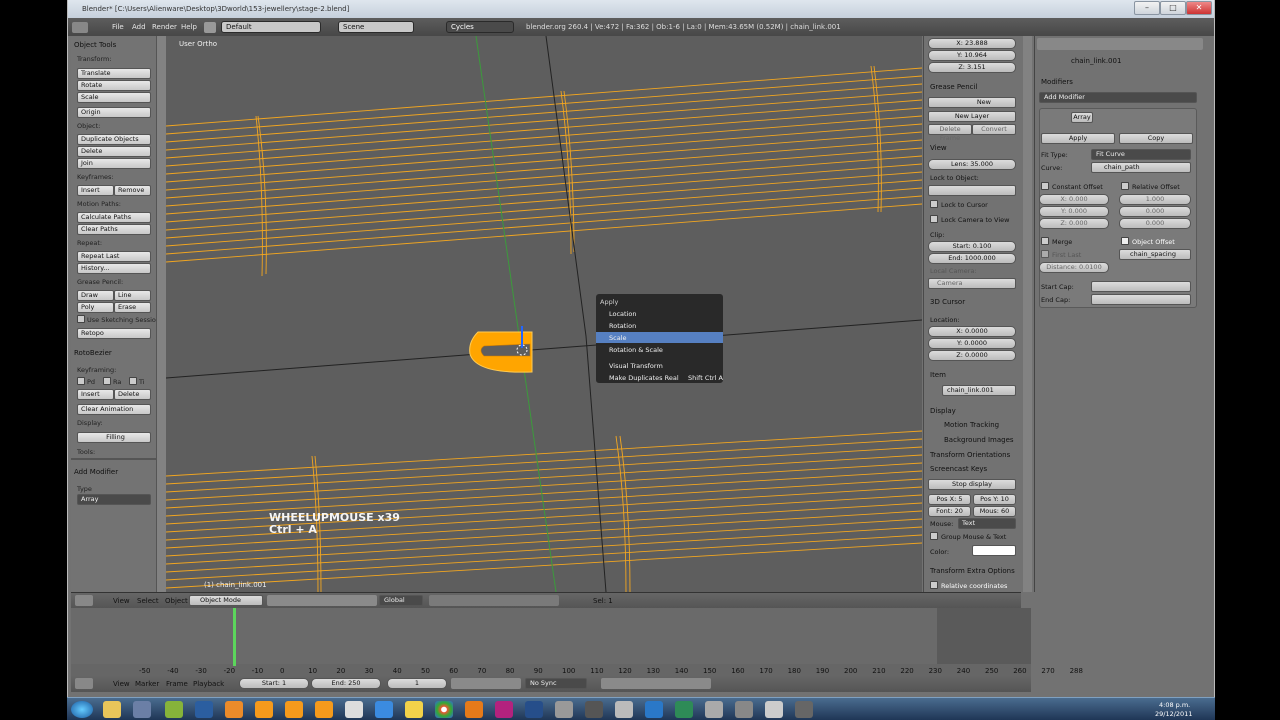 The width and height of the screenshot is (1280, 720). Describe the element at coordinates (1141, 167) in the screenshot. I see `curve-field: chain_path` at that location.